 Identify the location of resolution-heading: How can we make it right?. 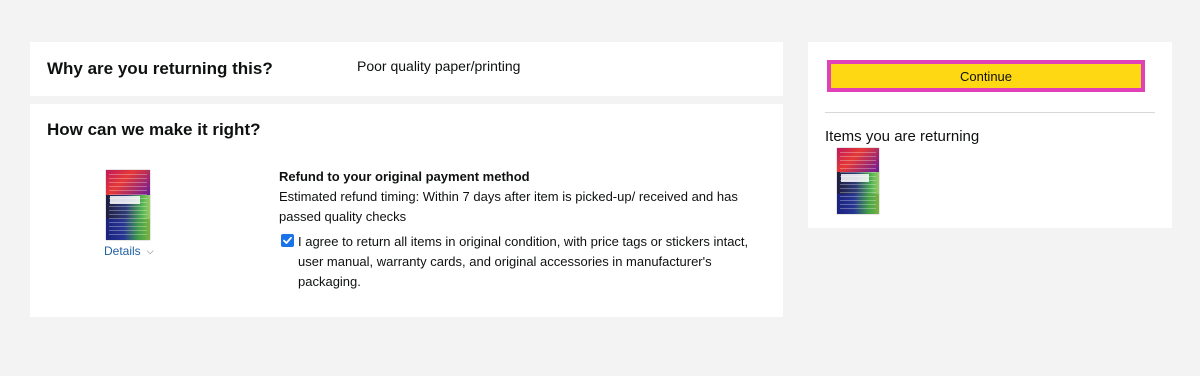
(154, 129).